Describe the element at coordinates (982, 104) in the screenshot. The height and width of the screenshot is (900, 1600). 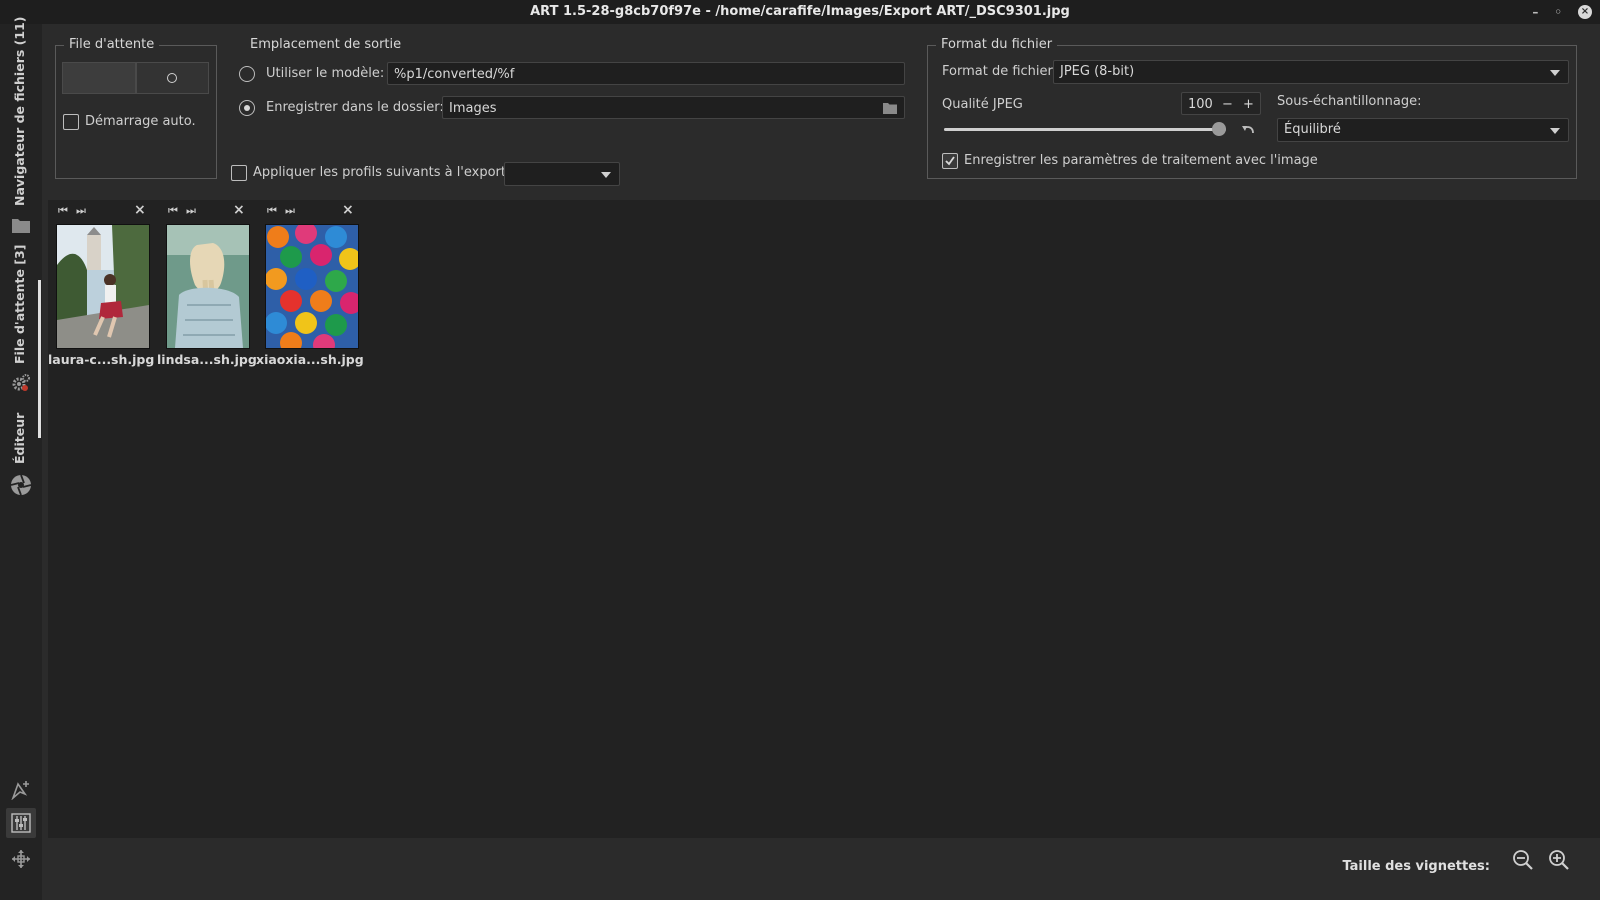
I see `jpeg-quality-label: Qualité JPEG` at that location.